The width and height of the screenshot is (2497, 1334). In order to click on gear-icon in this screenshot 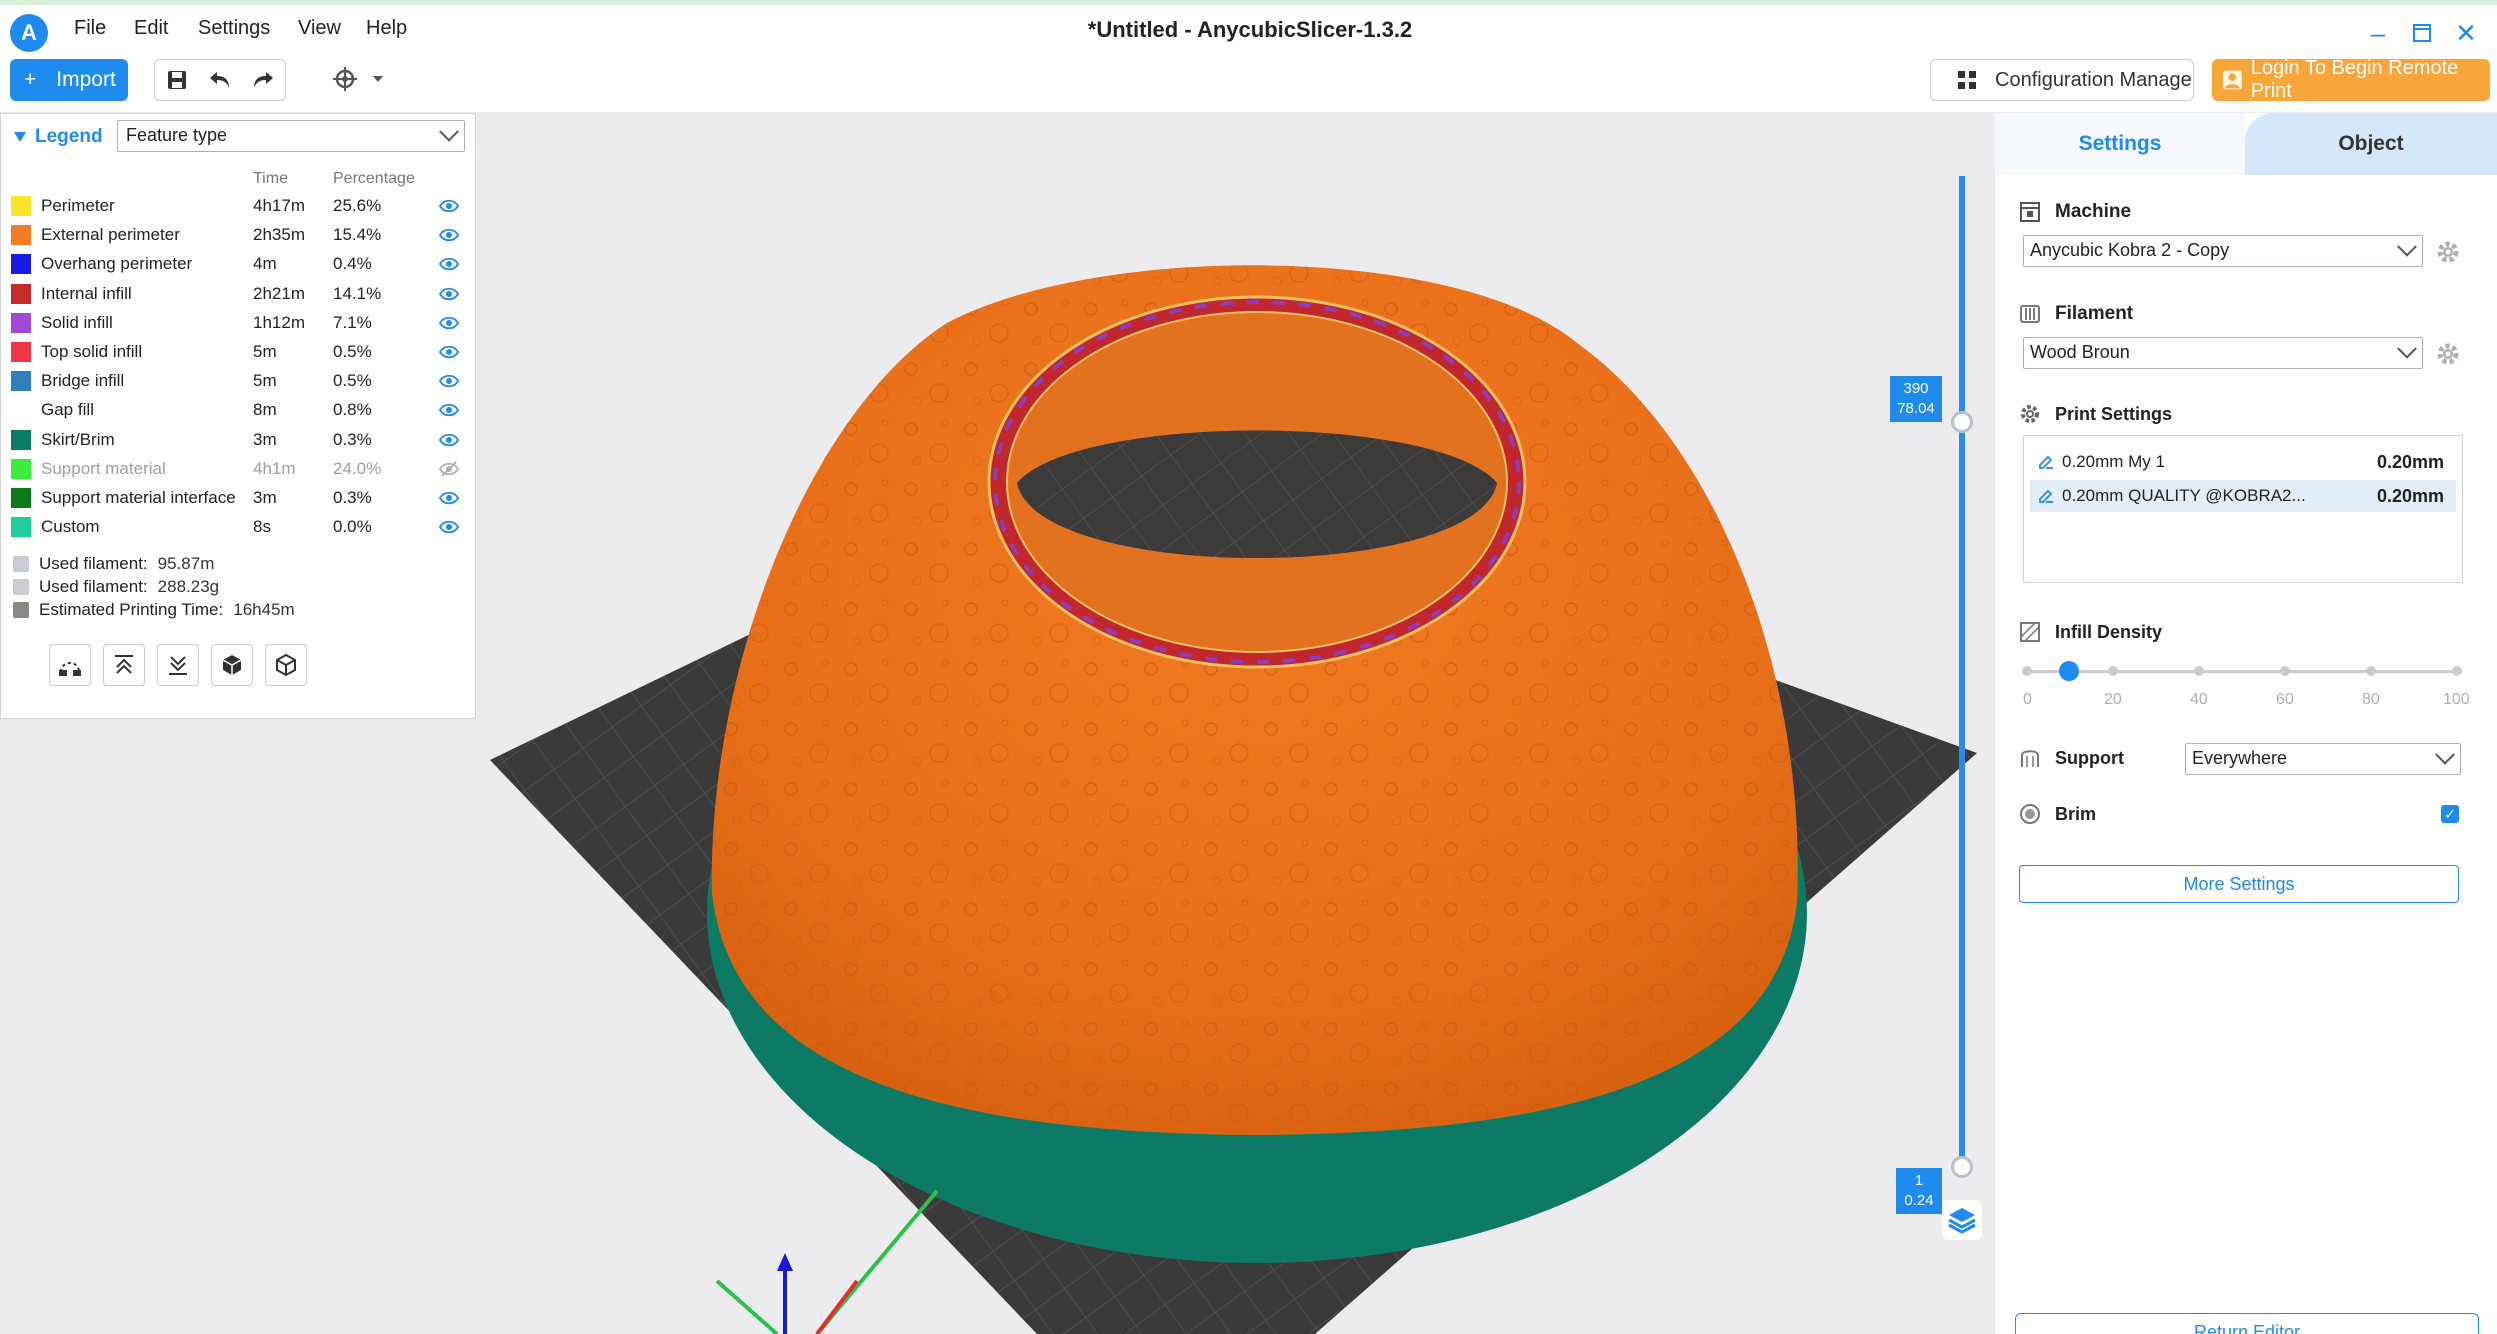, I will do `click(2030, 414)`.